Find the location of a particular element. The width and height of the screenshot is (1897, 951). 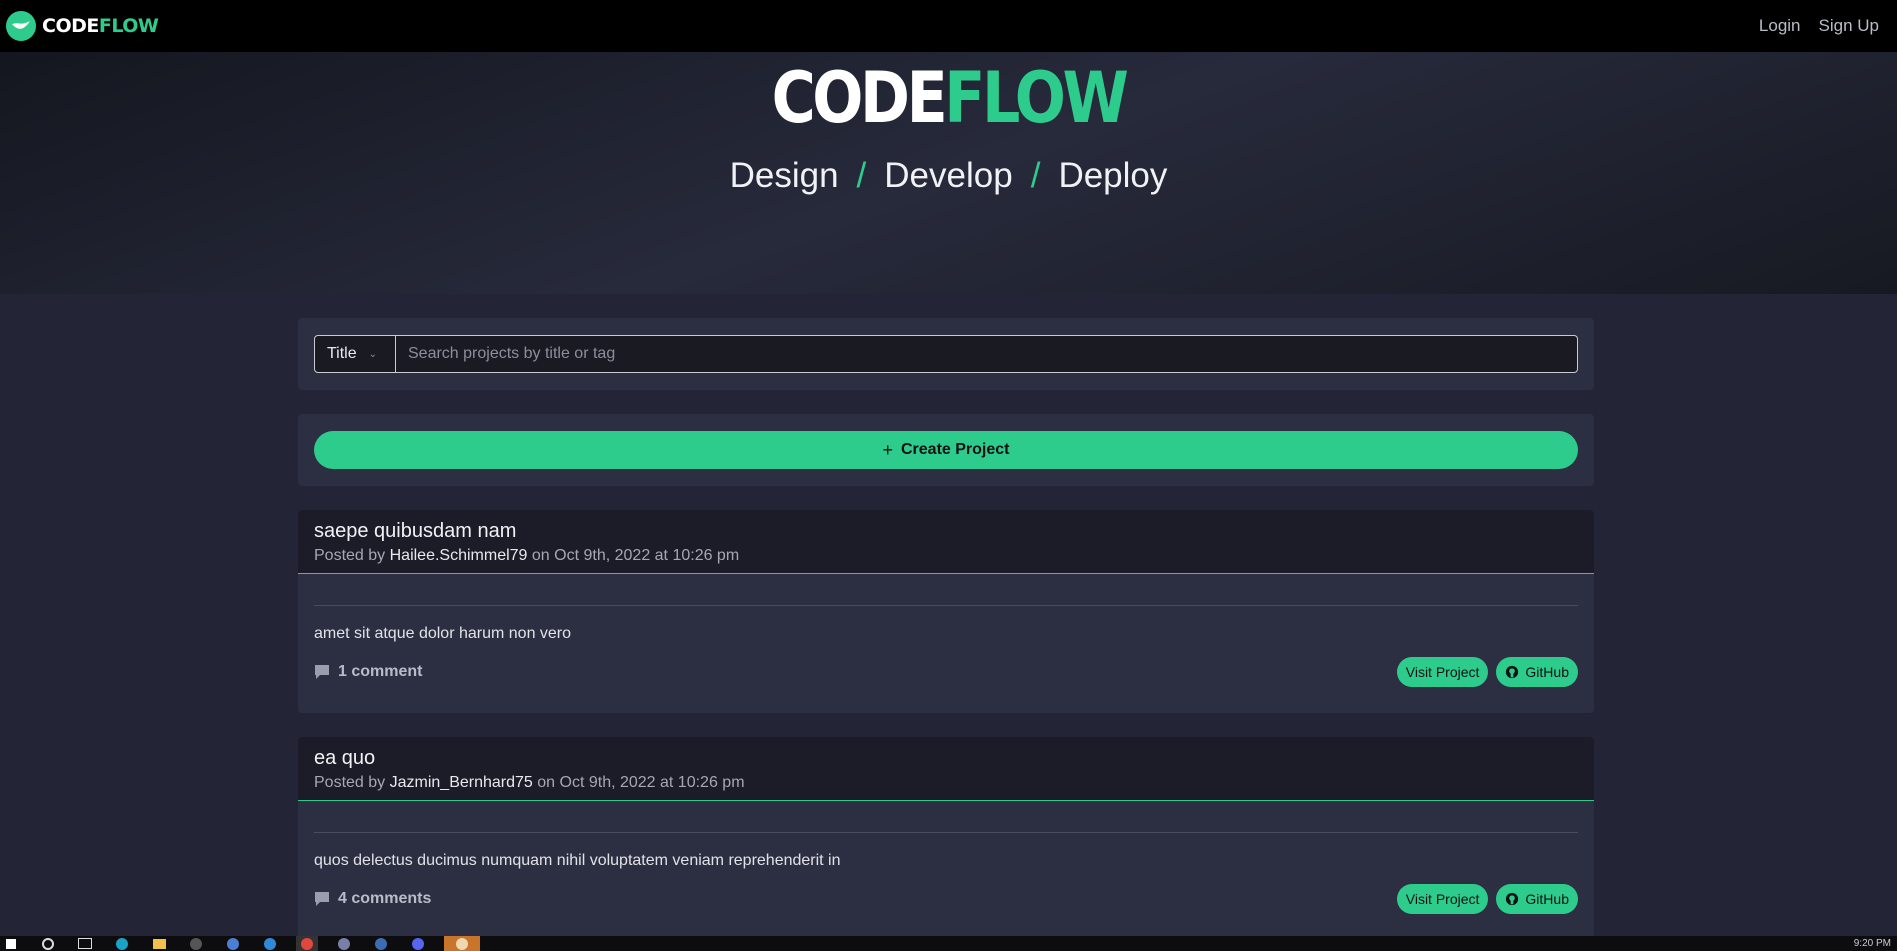

os-taskbar: 9:20 PM is located at coordinates (948, 943).